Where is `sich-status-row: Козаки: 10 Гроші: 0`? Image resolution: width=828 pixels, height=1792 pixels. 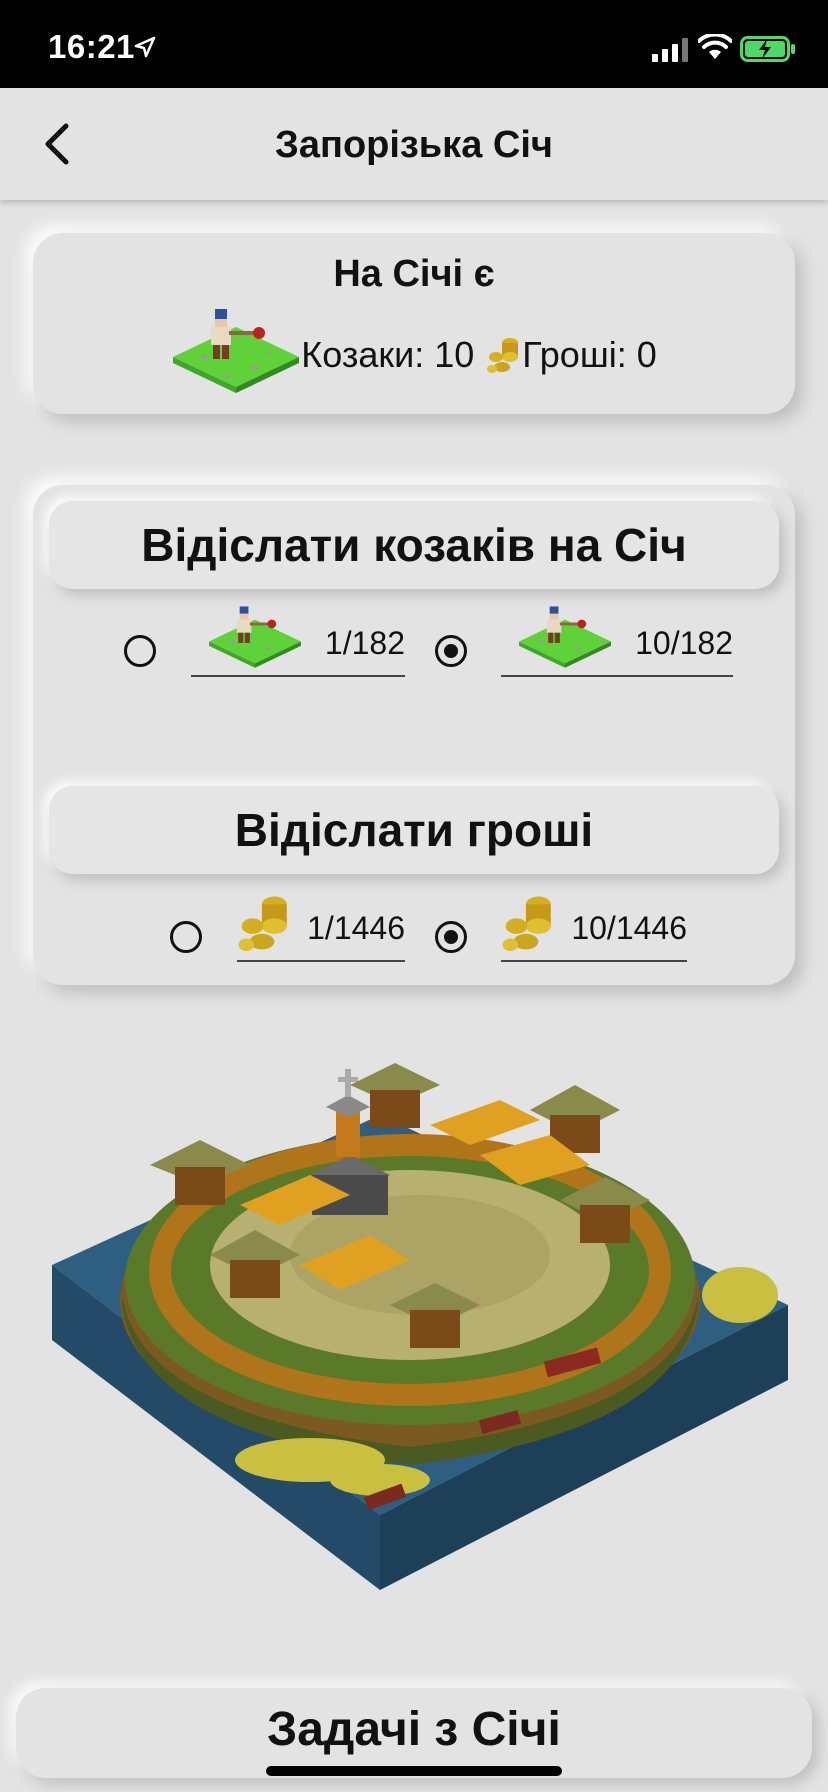
sich-status-row: Козаки: 10 Гроші: 0 is located at coordinates (414, 355).